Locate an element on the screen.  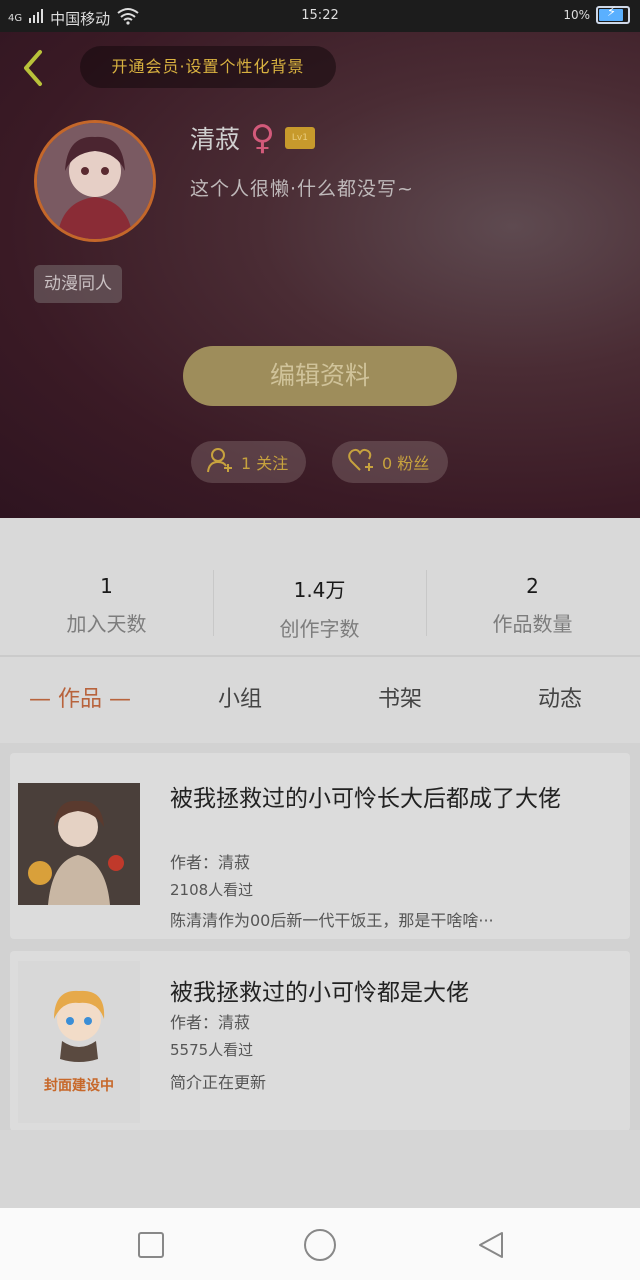
work-views: 5575人看过 is located at coordinates (212, 1050).